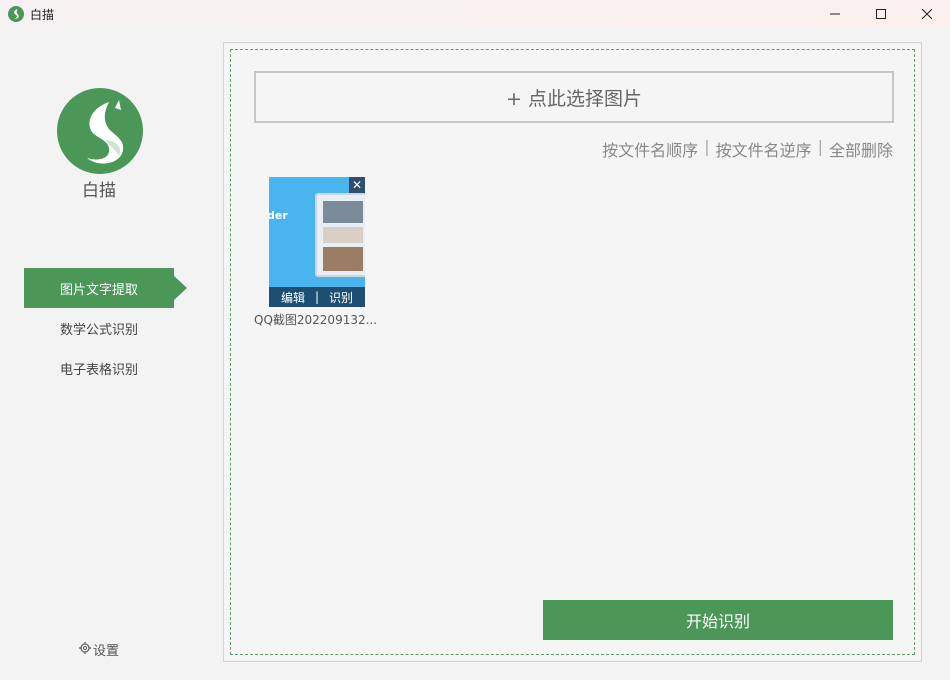 This screenshot has width=950, height=680. I want to click on start-recognition-button: 开始识别, so click(718, 620).